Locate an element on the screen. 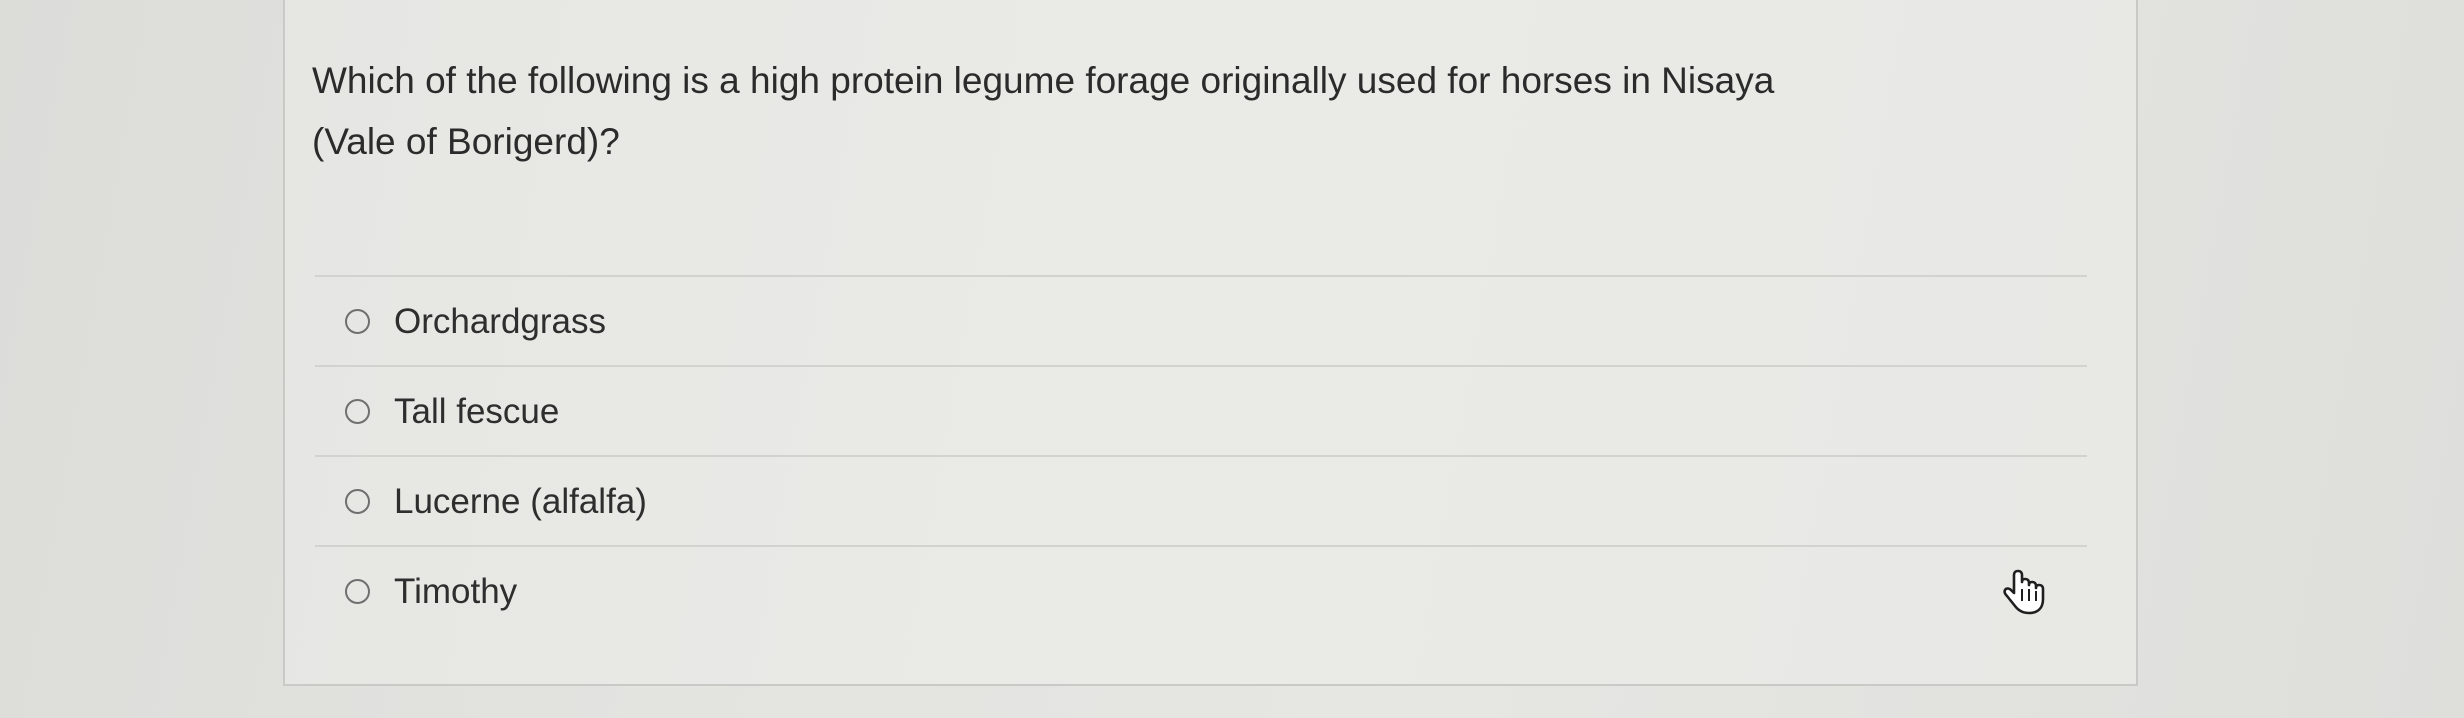  option-lucerne: Lucerne (alfalfa) is located at coordinates (1201, 500).